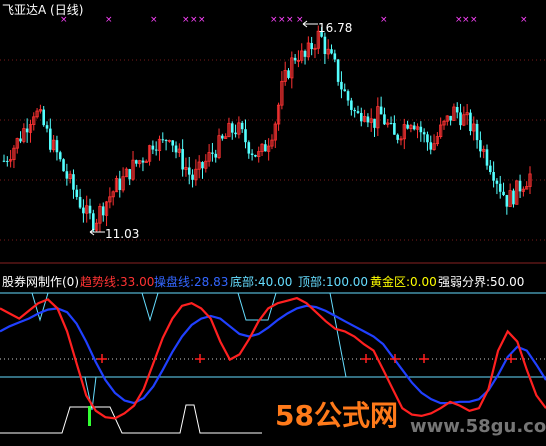  Describe the element at coordinates (403, 281) in the screenshot. I see `legend-golden: 黄金区:0.00` at that location.